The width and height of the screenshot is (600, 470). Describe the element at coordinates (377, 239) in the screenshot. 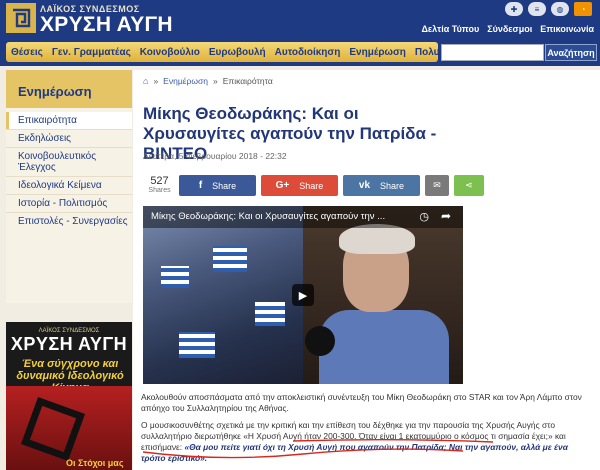

I see `video-person-hair` at that location.